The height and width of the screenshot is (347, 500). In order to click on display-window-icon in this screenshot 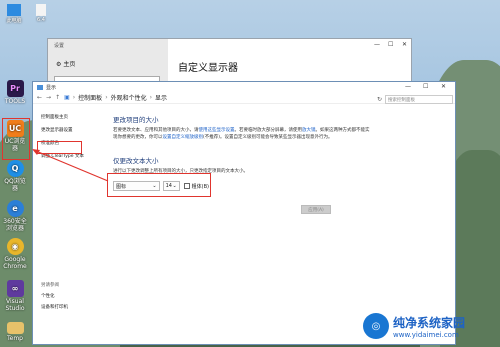, I will do `click(40, 87)`.